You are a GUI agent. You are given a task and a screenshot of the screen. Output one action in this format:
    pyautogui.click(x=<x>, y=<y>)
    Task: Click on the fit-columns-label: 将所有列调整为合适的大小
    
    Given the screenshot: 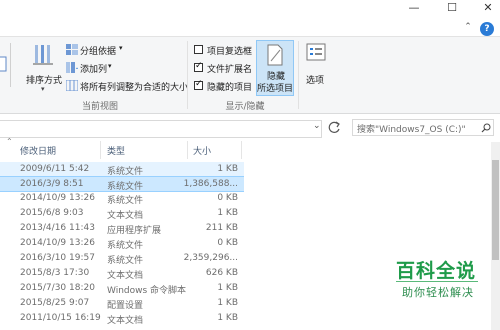 What is the action you would take?
    pyautogui.click(x=134, y=88)
    